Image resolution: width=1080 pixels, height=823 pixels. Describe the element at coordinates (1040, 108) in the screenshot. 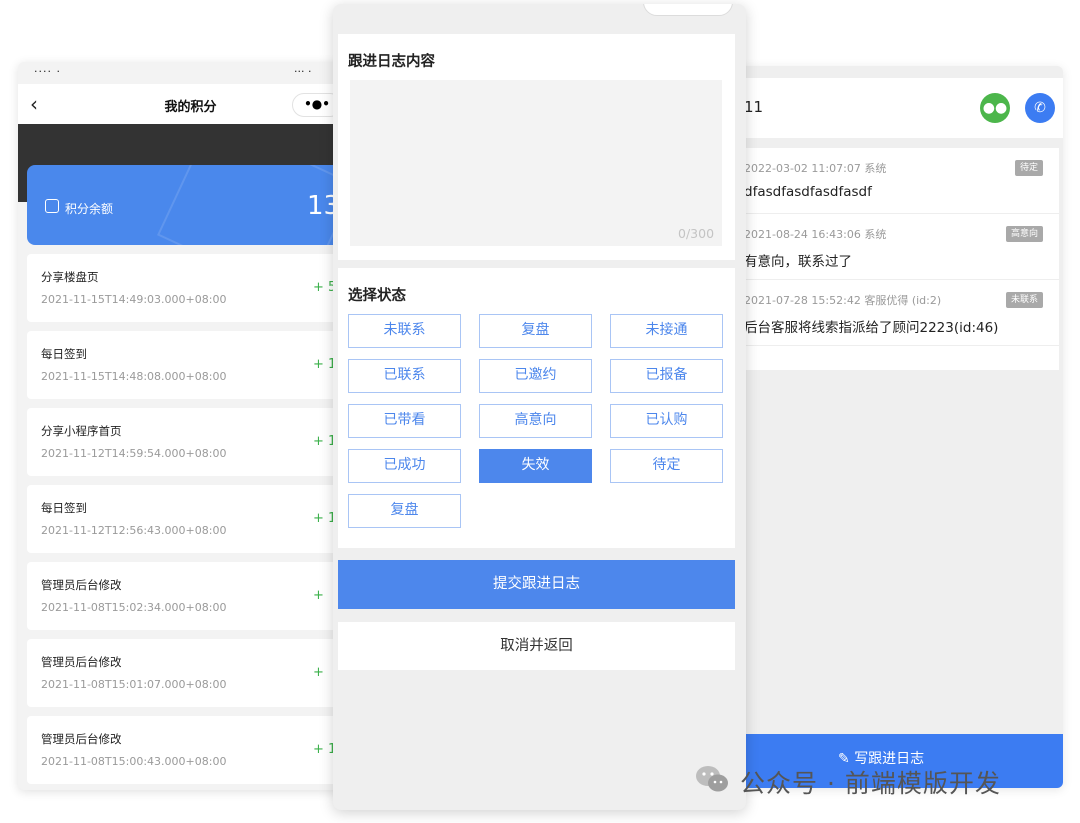

I see `phone-icon: ✆` at that location.